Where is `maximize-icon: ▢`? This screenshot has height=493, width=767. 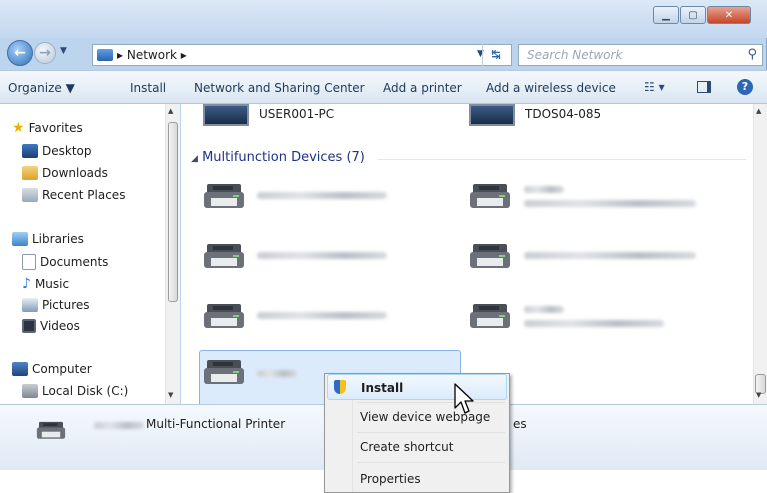 maximize-icon: ▢ is located at coordinates (693, 15).